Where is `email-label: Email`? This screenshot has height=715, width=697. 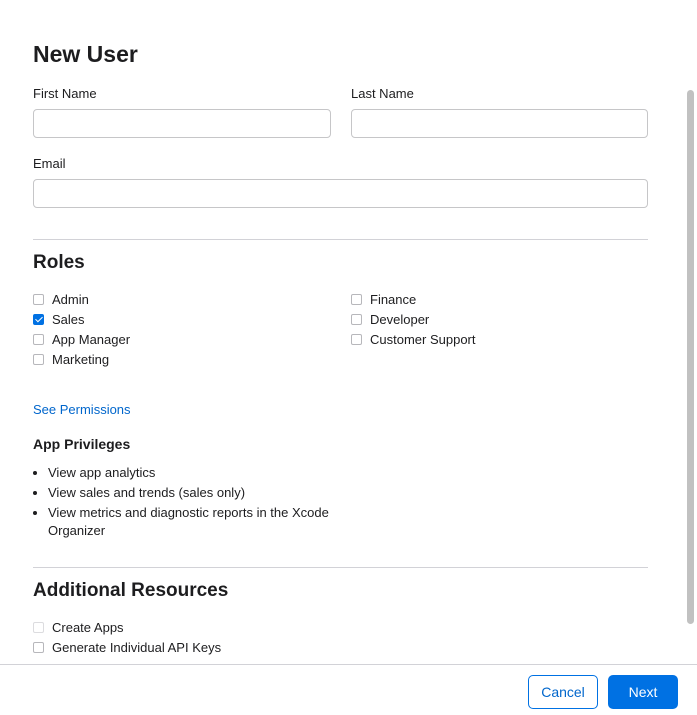 email-label: Email is located at coordinates (49, 163).